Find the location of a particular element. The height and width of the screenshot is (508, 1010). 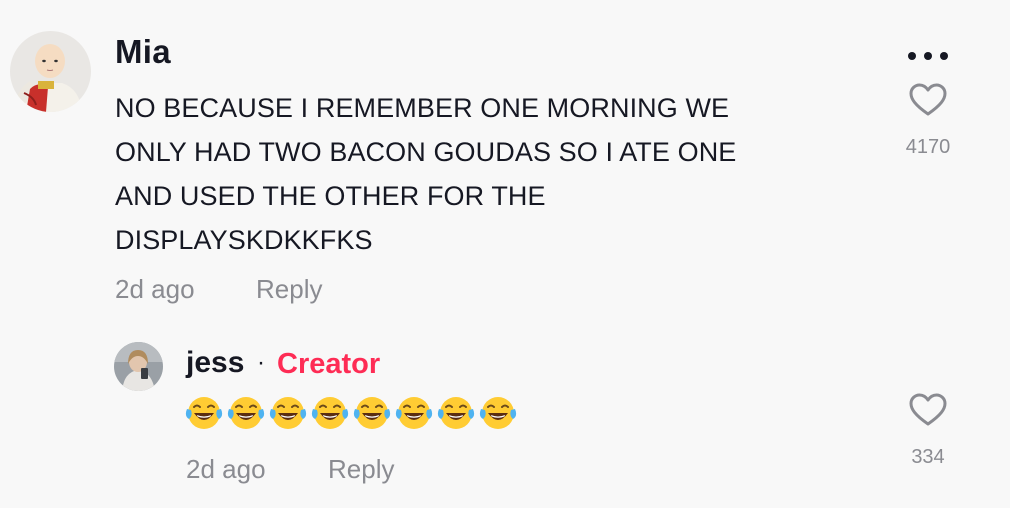

like-count: 4170 is located at coordinates (928, 147).